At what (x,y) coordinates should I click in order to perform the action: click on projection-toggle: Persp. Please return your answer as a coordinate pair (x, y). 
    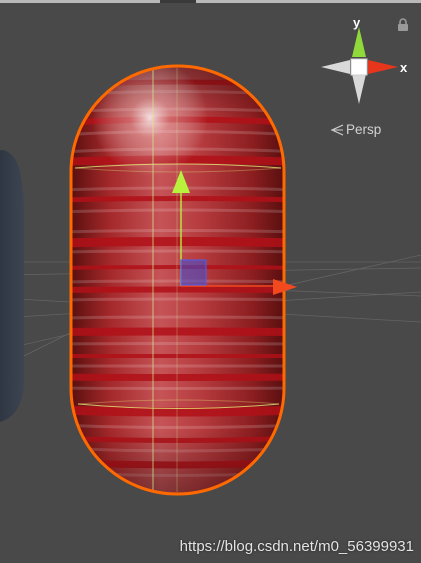
    Looking at the image, I should click on (355, 129).